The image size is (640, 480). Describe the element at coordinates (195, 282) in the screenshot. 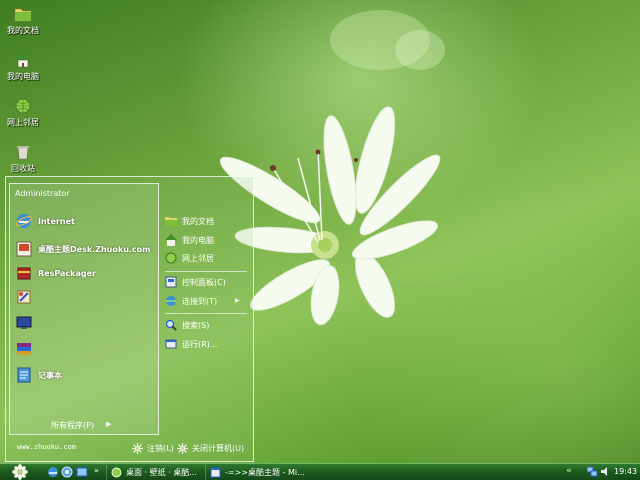

I see `start-menu-right-control-panel: 控制面板(C)` at that location.